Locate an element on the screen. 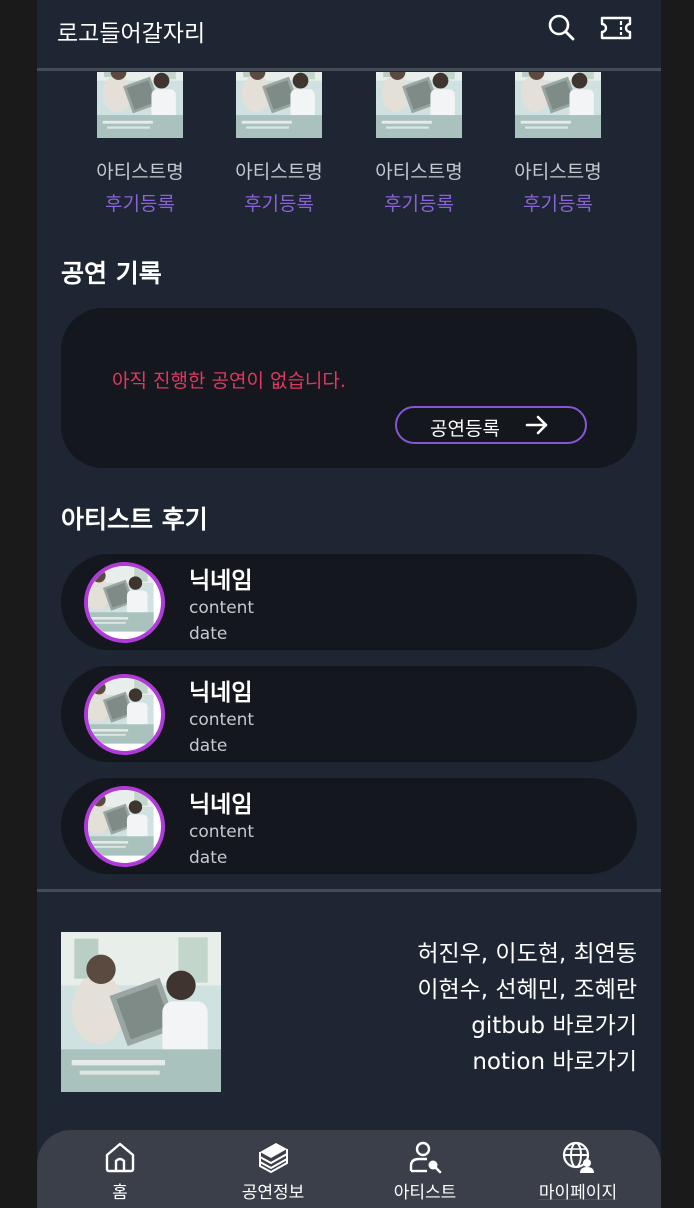  header-divider is located at coordinates (349, 69).